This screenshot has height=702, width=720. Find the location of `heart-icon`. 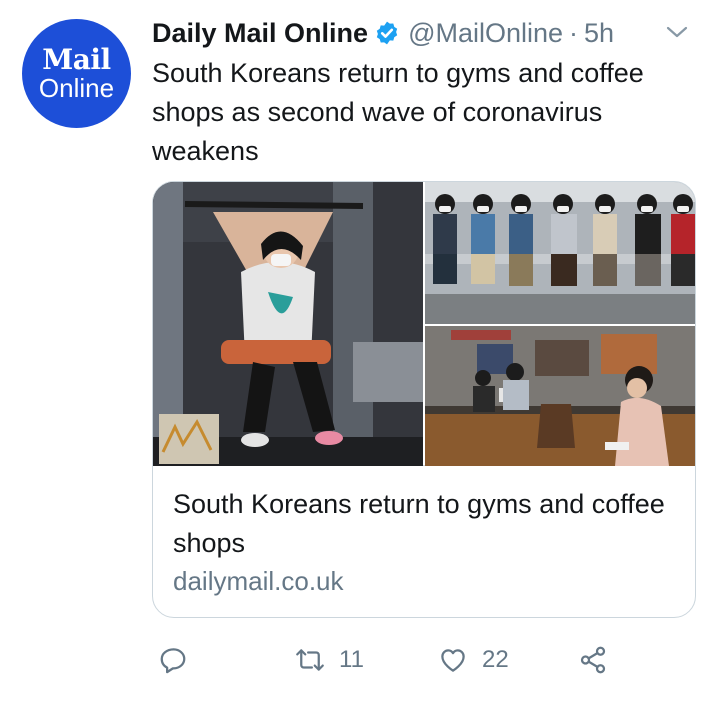

heart-icon is located at coordinates (453, 660).